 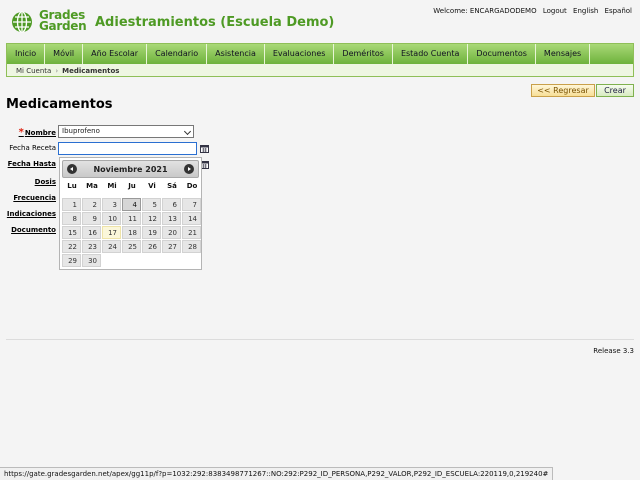 What do you see at coordinates (191, 218) in the screenshot?
I see `datepicker-day: 14` at bounding box center [191, 218].